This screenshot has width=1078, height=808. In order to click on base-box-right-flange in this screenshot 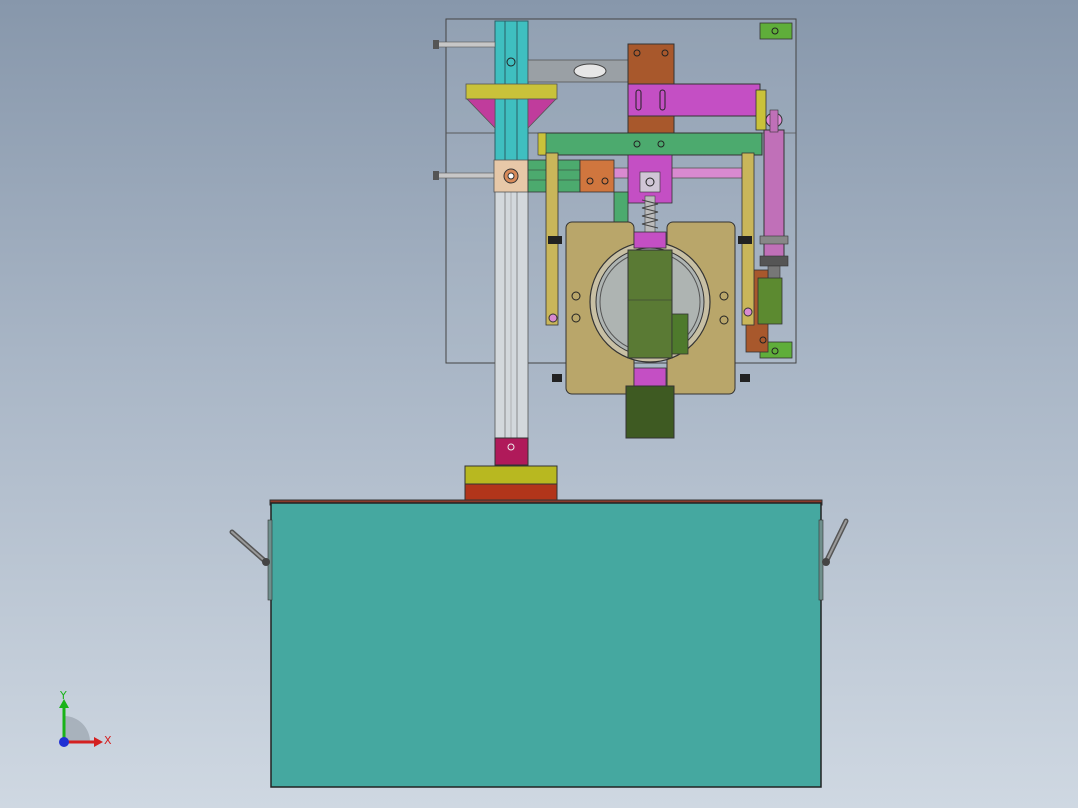, I will do `click(821, 560)`.